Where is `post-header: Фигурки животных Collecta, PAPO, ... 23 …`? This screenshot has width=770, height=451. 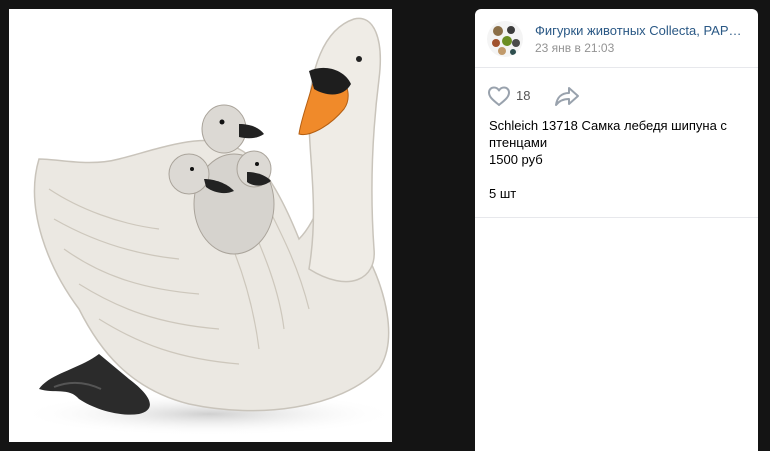 post-header: Фигурки животных Collecta, PAPO, ... 23 … is located at coordinates (616, 38).